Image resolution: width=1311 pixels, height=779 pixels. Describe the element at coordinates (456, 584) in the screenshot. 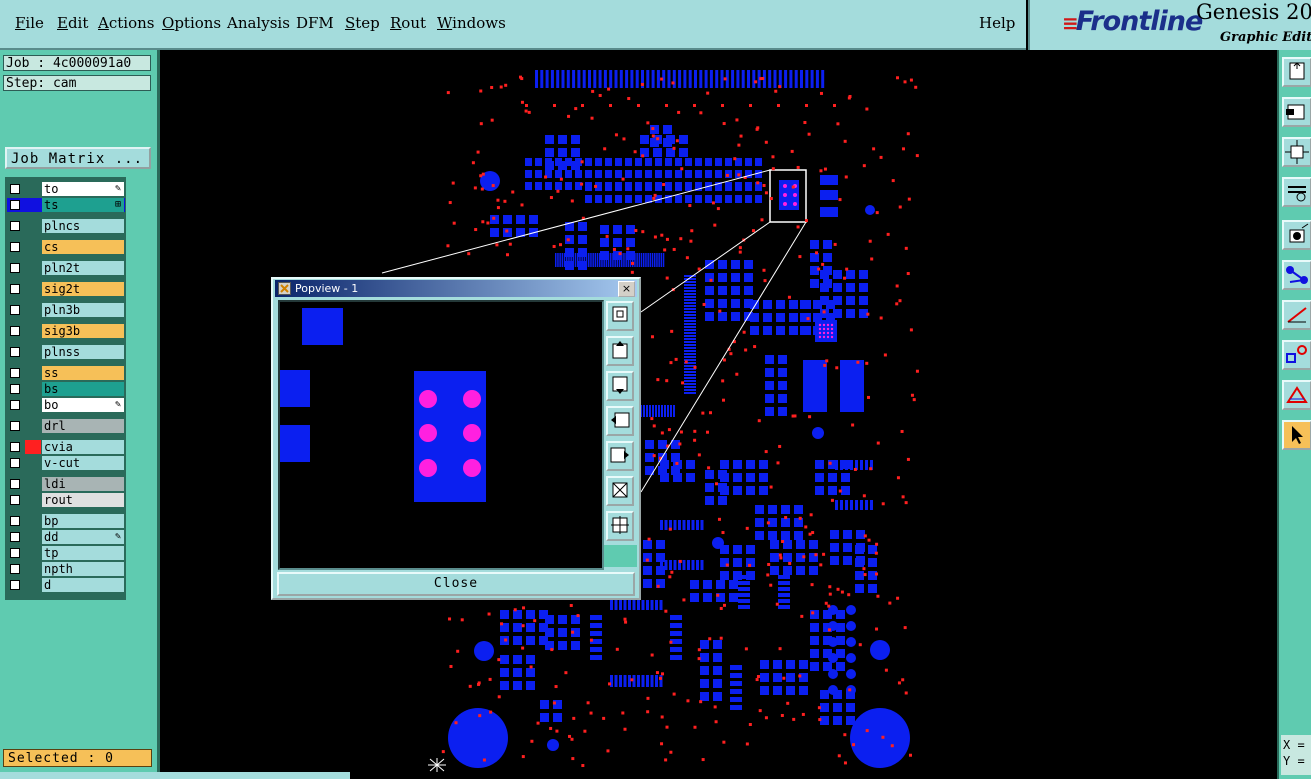

I see `popview-close-button: Close` at that location.